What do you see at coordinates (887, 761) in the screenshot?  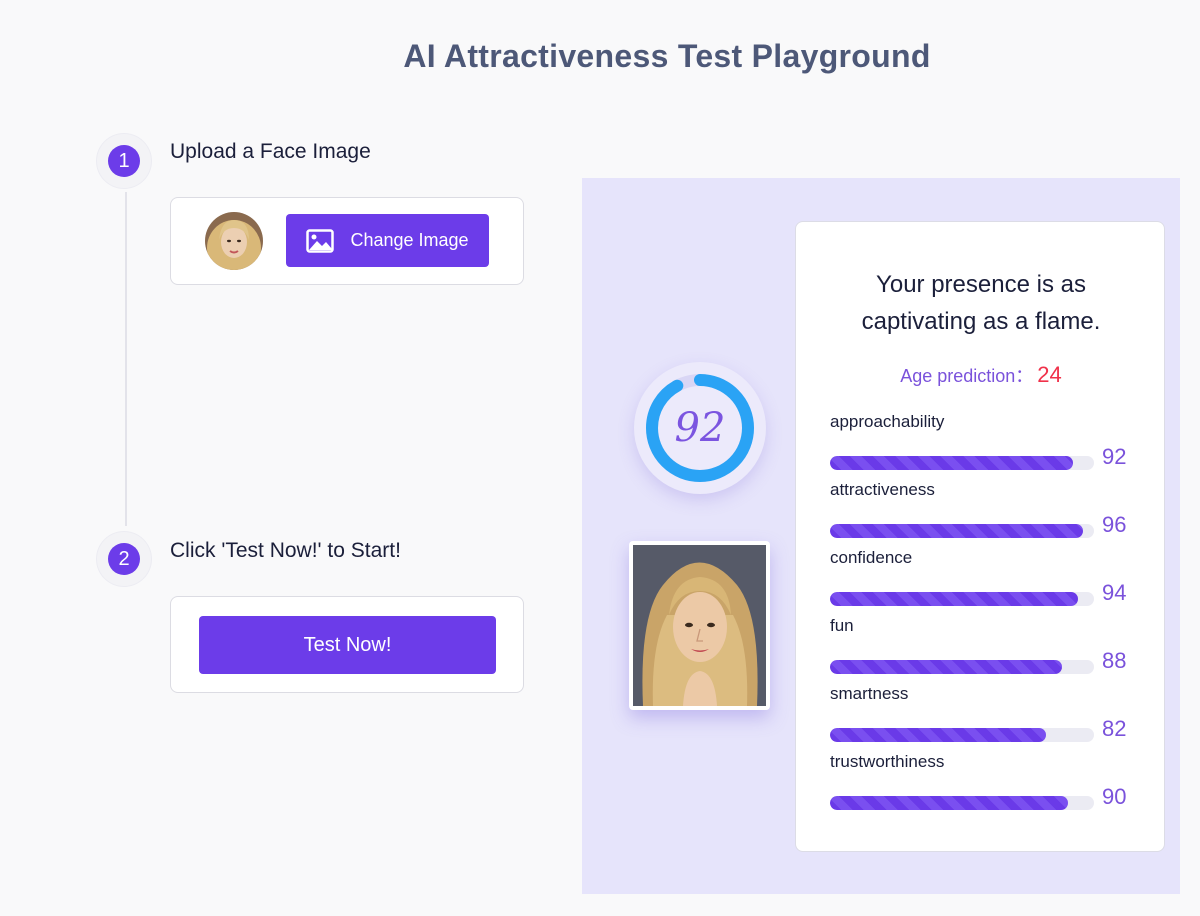 I see `metric-label-trustworthiness: trustworthiness` at bounding box center [887, 761].